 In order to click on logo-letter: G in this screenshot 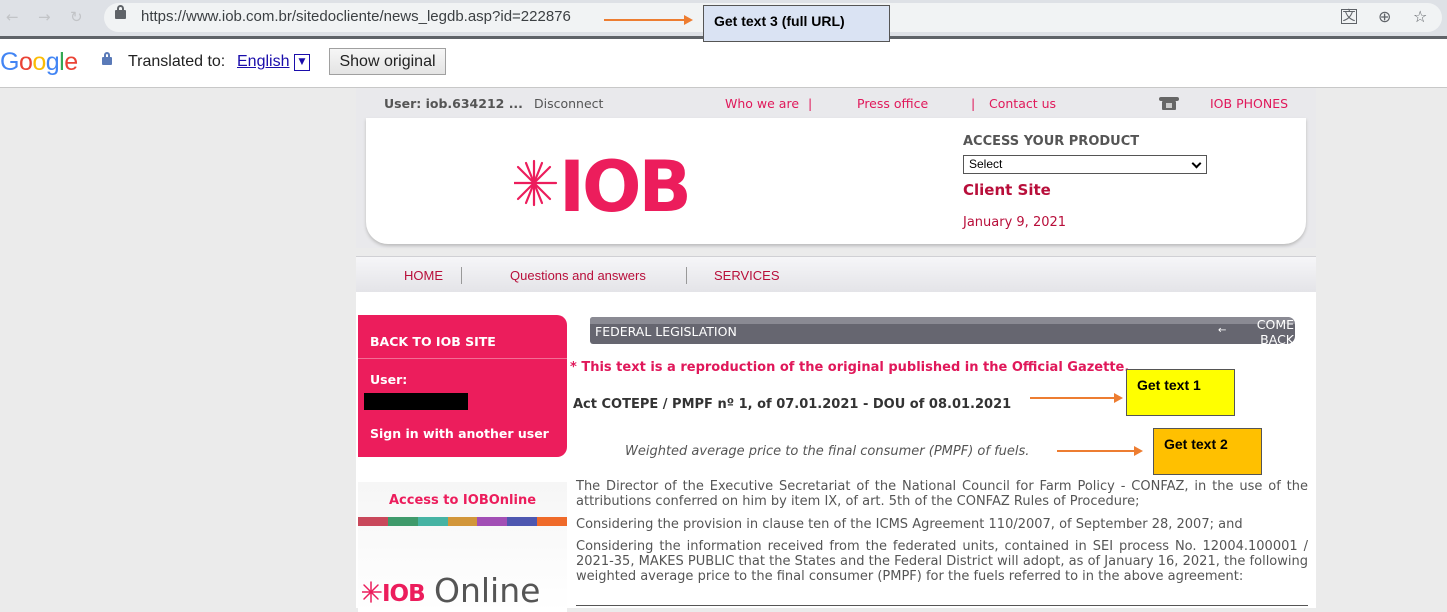, I will do `click(9, 62)`.